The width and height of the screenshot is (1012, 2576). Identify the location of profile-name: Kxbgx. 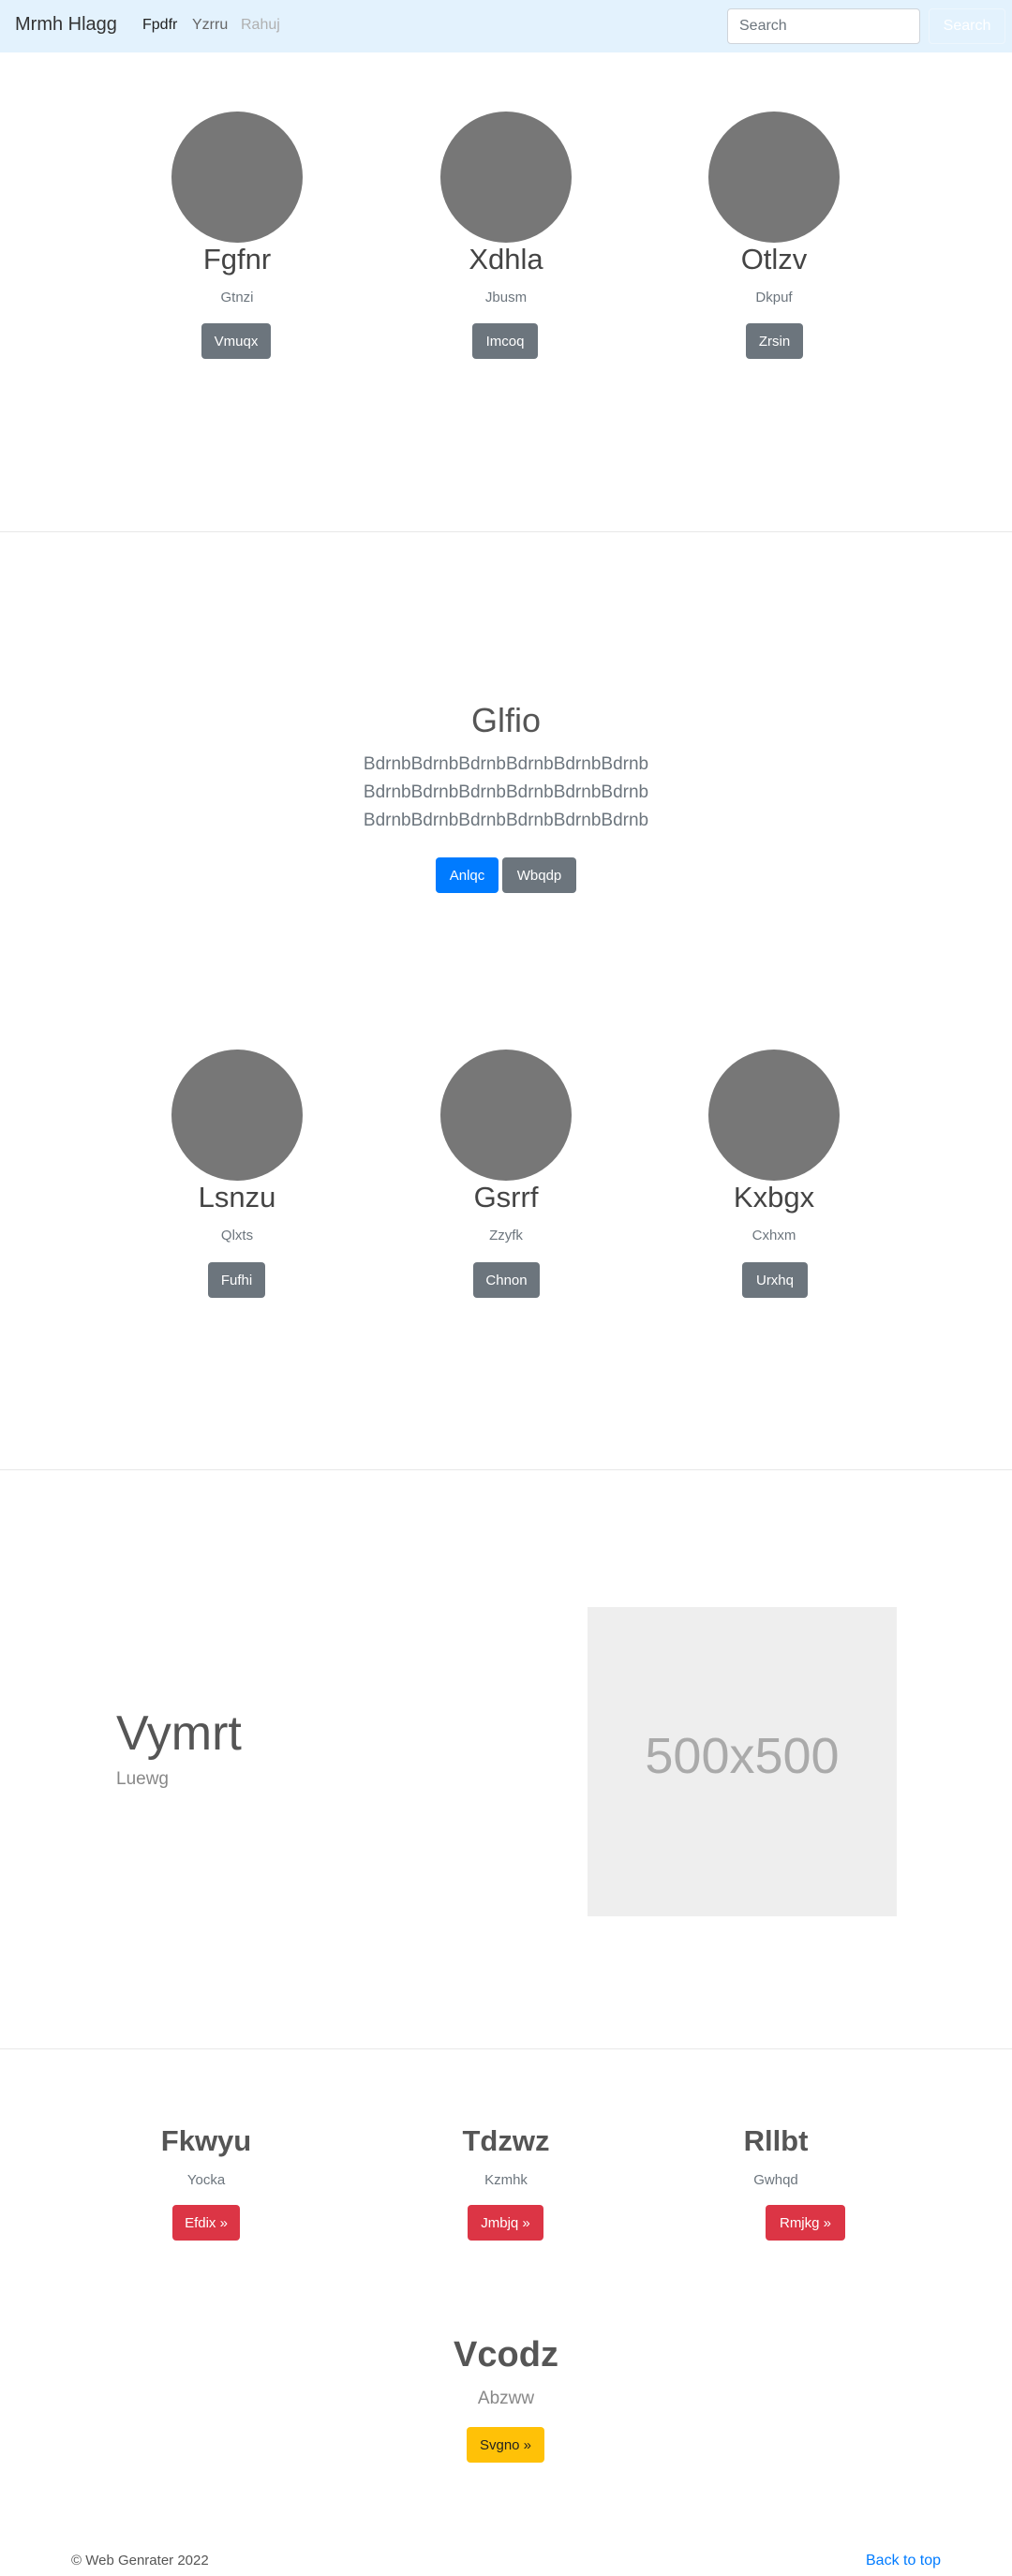
(774, 1197).